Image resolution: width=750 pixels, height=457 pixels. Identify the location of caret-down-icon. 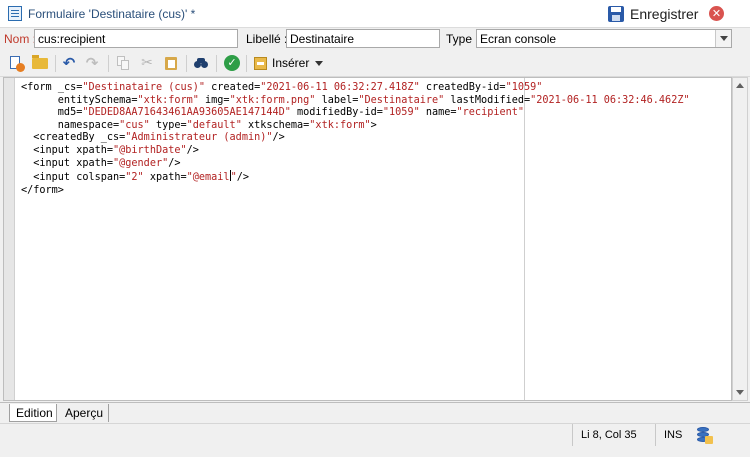
(319, 63).